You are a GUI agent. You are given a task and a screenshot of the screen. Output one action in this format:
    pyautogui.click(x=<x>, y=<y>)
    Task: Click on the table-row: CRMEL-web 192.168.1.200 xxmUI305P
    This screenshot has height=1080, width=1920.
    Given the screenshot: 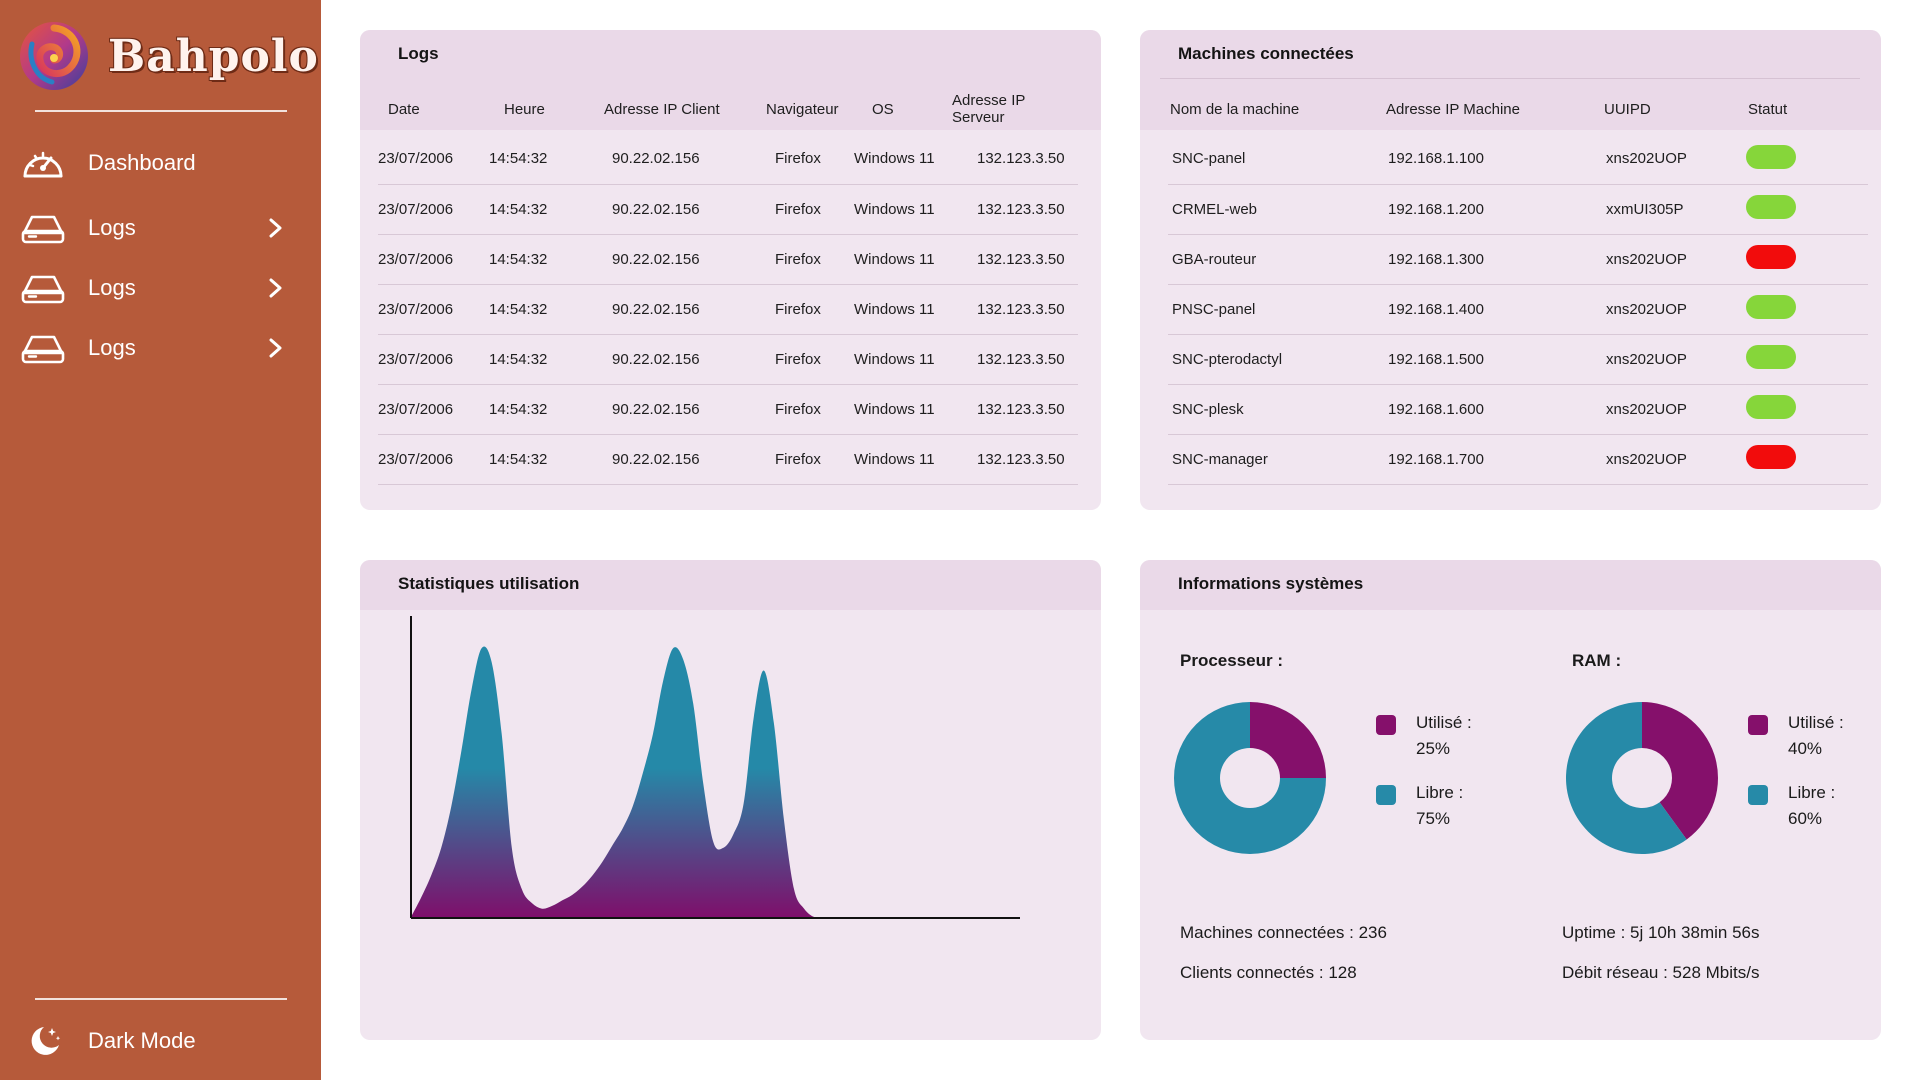 What is the action you would take?
    pyautogui.click(x=1518, y=209)
    